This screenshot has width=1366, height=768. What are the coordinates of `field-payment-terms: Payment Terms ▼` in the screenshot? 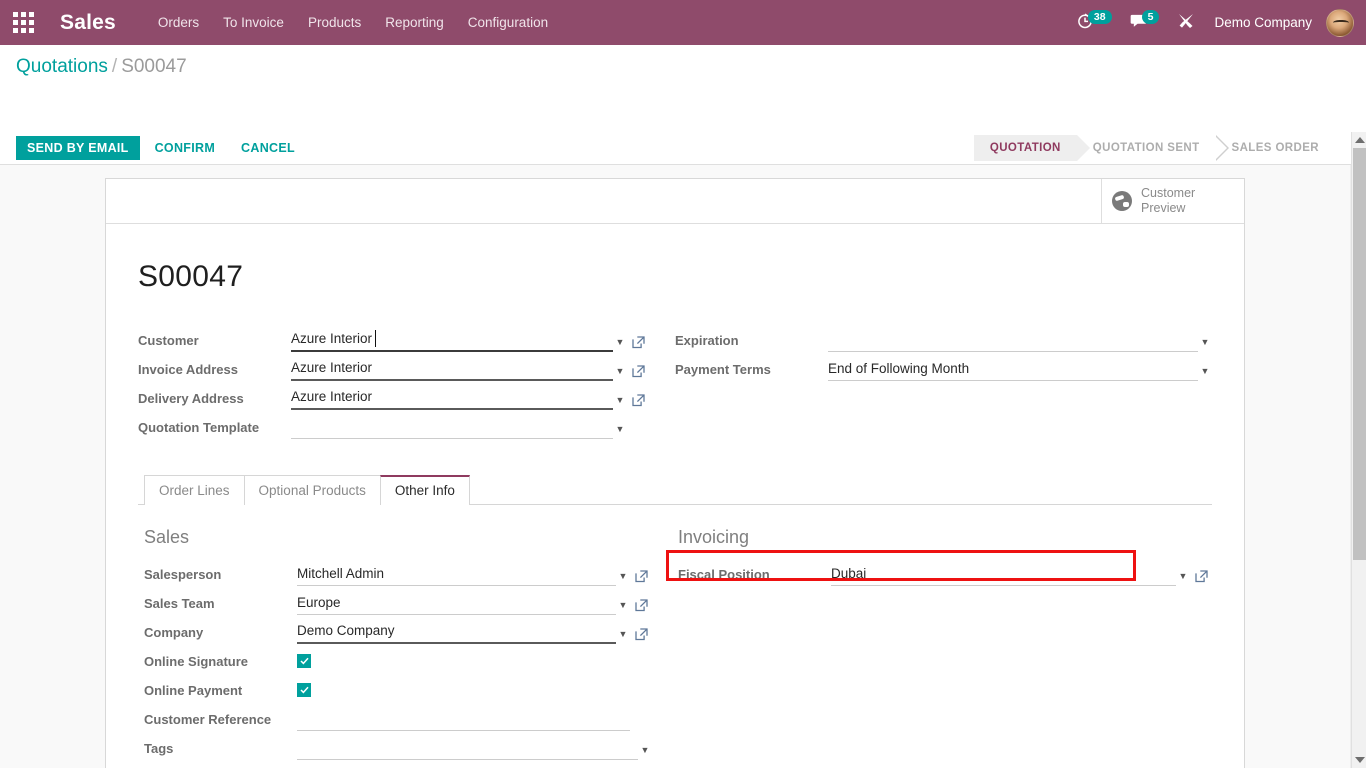 It's located at (943, 367).